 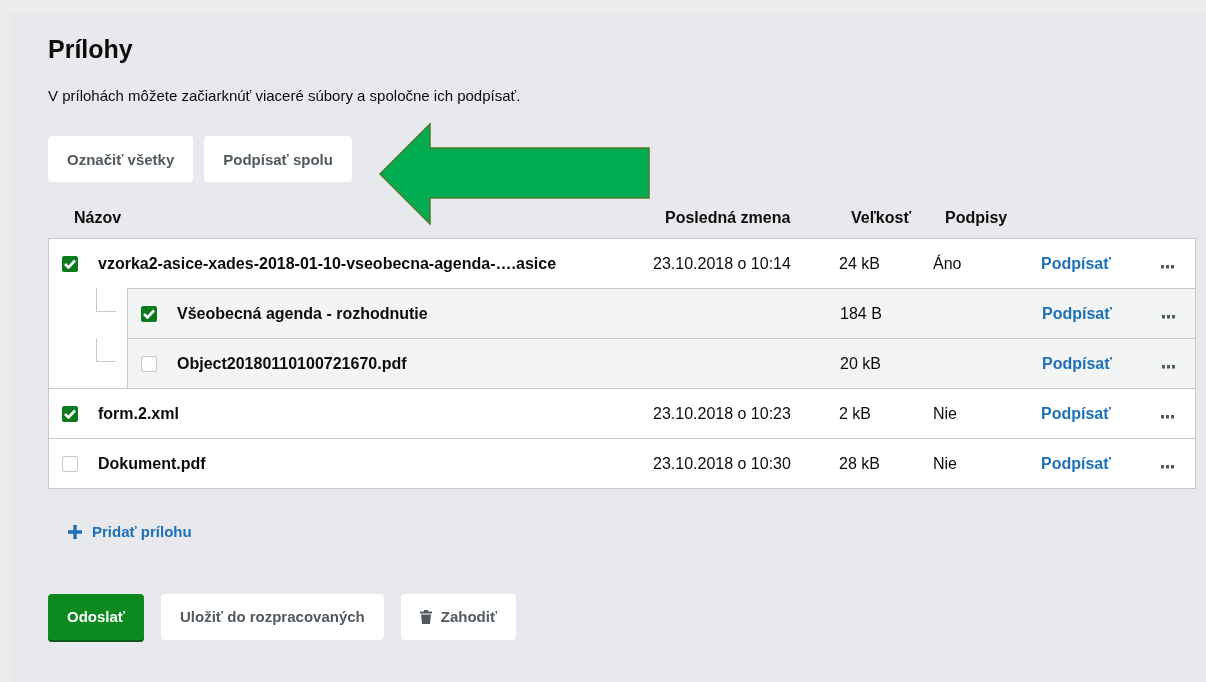 What do you see at coordinates (861, 313) in the screenshot?
I see `file-size: 184 B` at bounding box center [861, 313].